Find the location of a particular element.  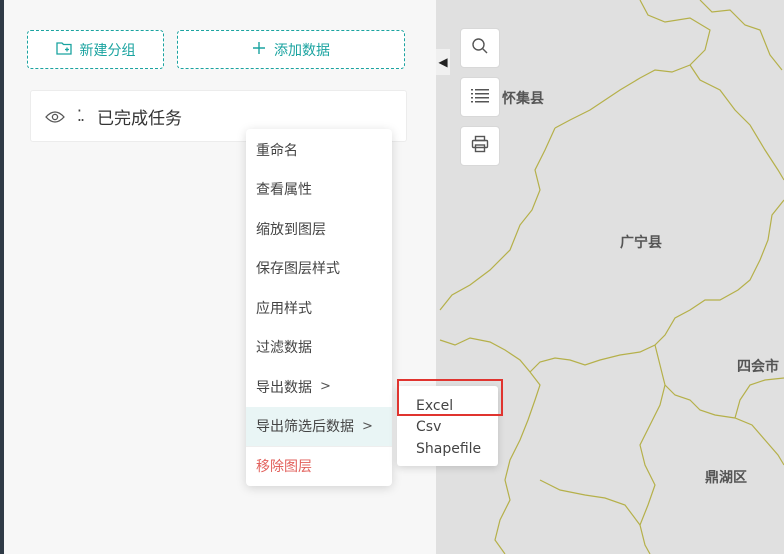

menu-item-view-properties: 查看属性 is located at coordinates (319, 190).